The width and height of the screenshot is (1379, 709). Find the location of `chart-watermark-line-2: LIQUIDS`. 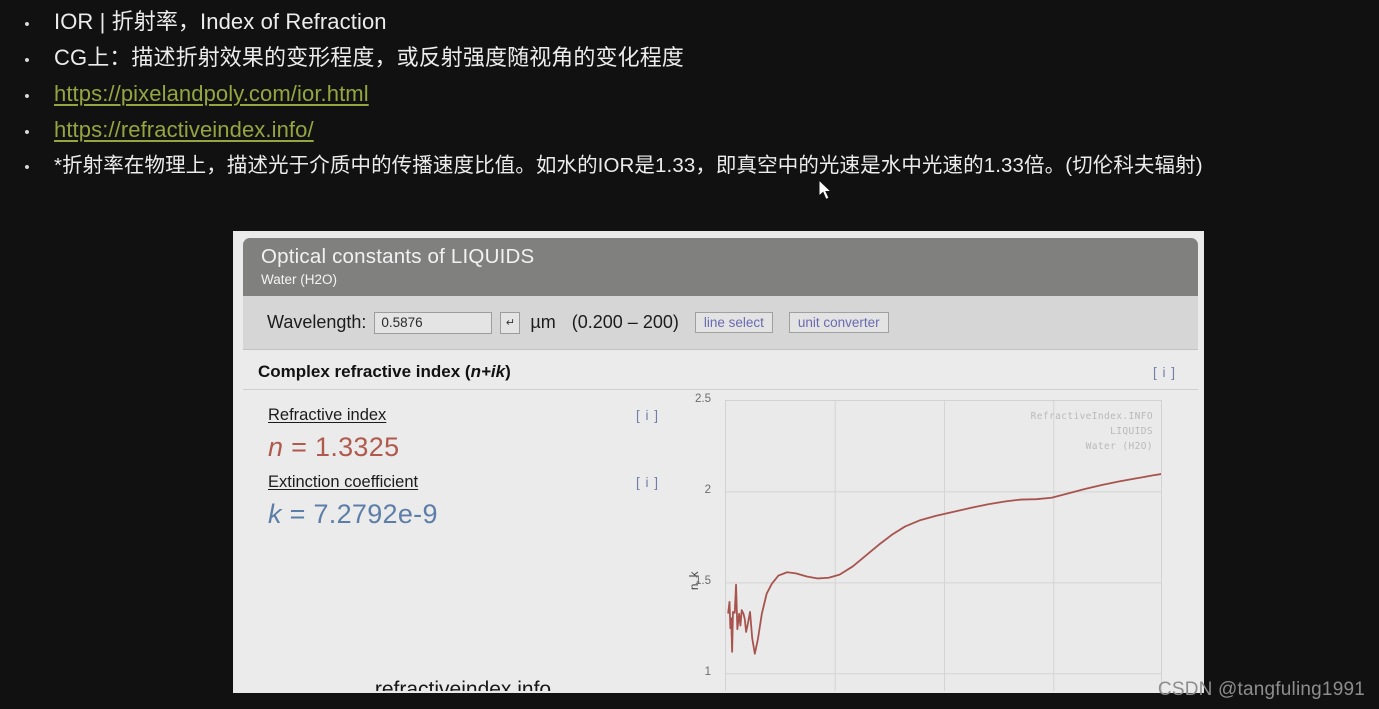

chart-watermark-line-2: LIQUIDS is located at coordinates (1131, 431).